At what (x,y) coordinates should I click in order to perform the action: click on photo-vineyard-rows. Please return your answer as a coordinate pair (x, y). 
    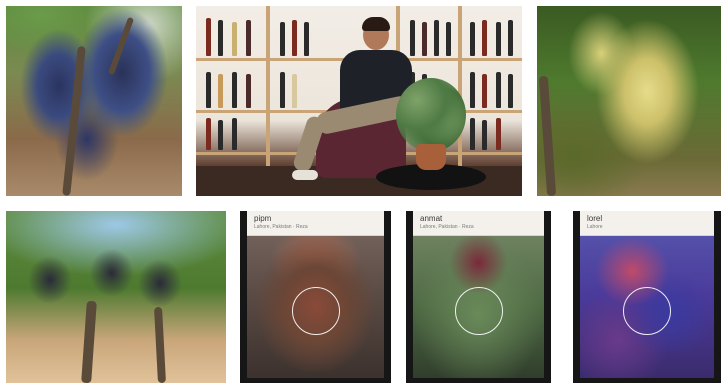
    Looking at the image, I should click on (116, 297).